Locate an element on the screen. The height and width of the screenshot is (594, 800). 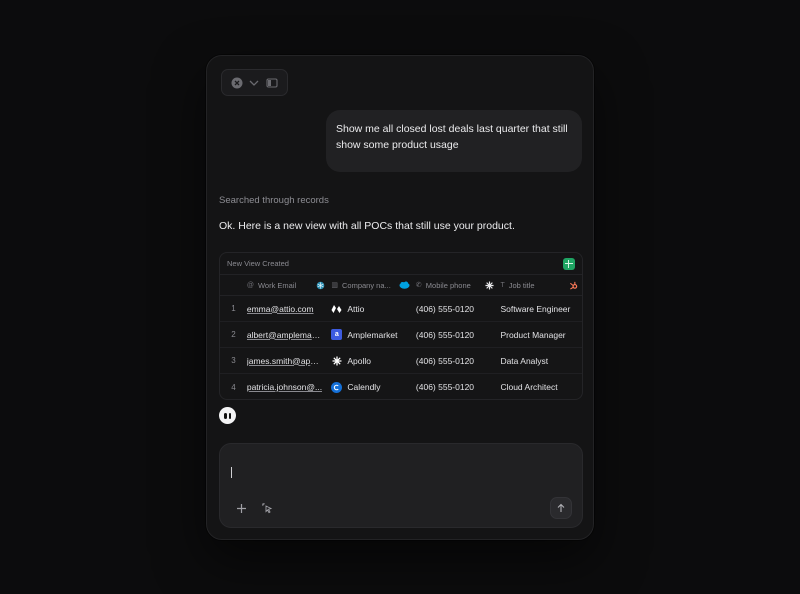
chevron-down-icon is located at coordinates (254, 83).